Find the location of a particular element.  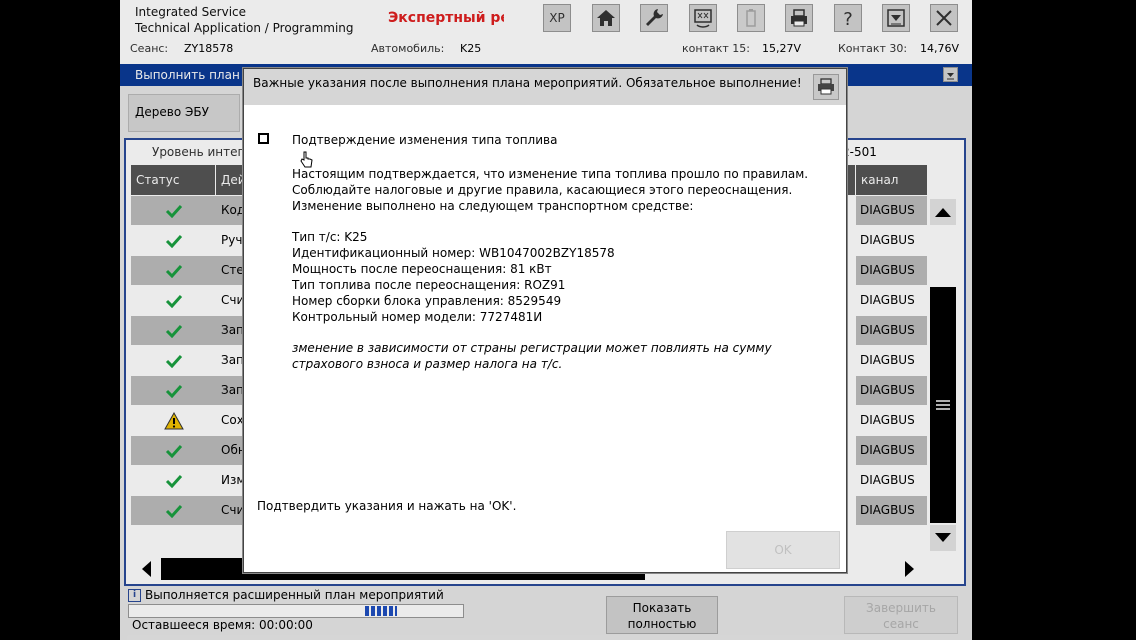

printer-icon is located at coordinates (826, 86).